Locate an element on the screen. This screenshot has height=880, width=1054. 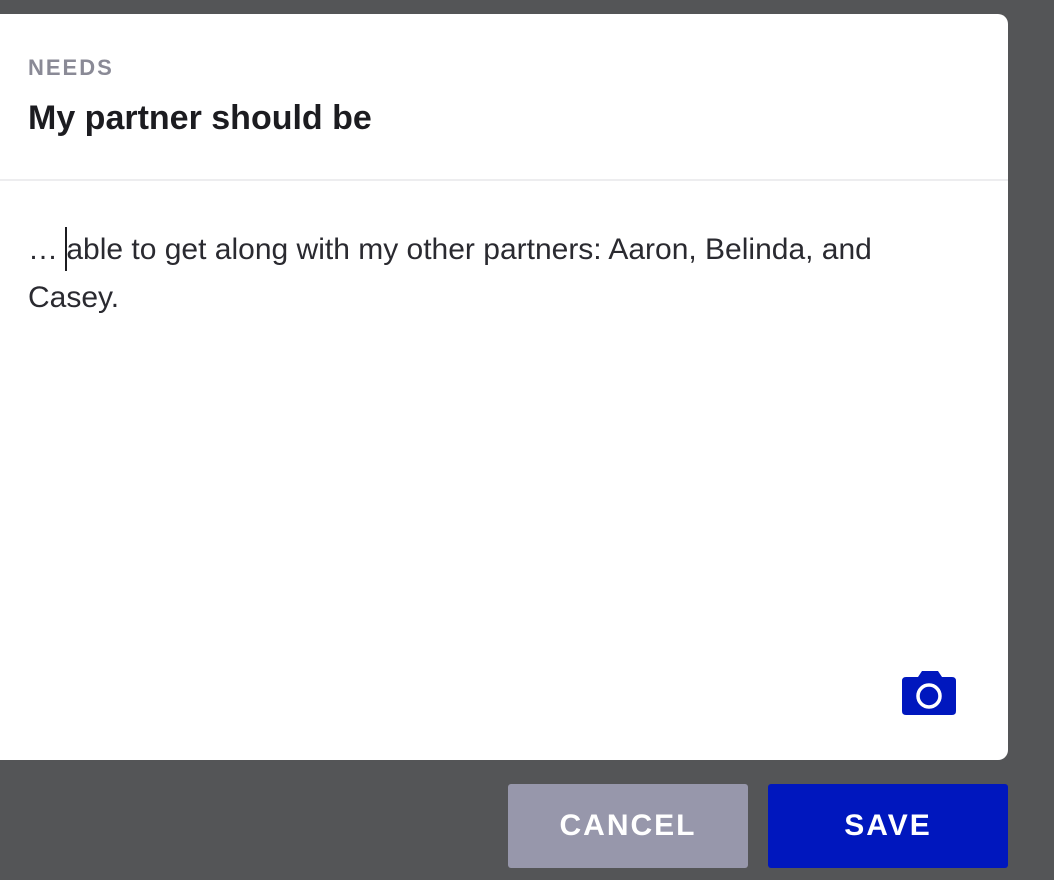
camera-icon is located at coordinates (929, 693).